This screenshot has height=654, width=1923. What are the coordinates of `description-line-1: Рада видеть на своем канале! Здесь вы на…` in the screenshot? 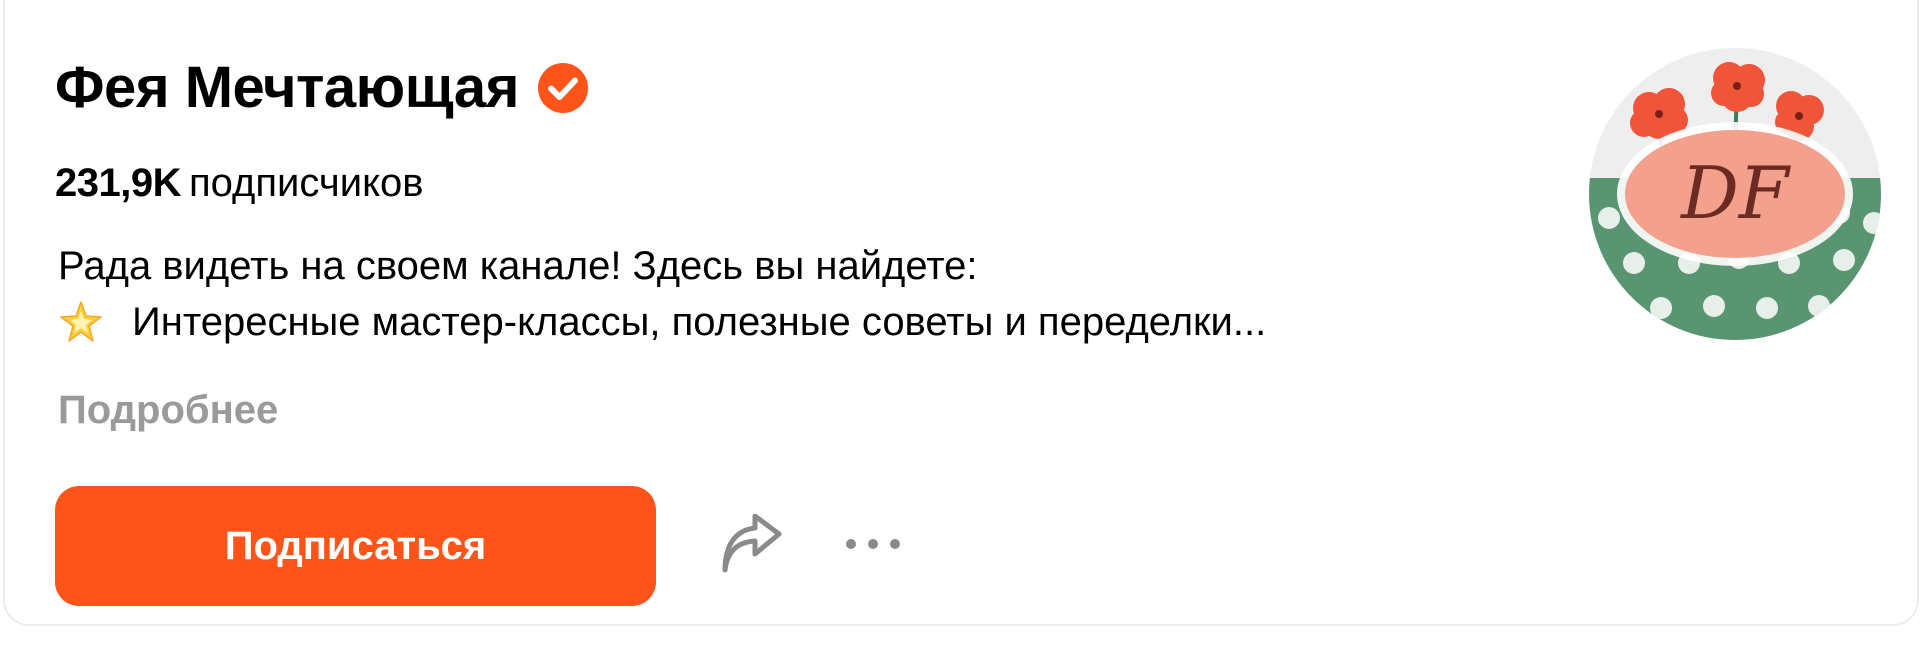 It's located at (518, 266).